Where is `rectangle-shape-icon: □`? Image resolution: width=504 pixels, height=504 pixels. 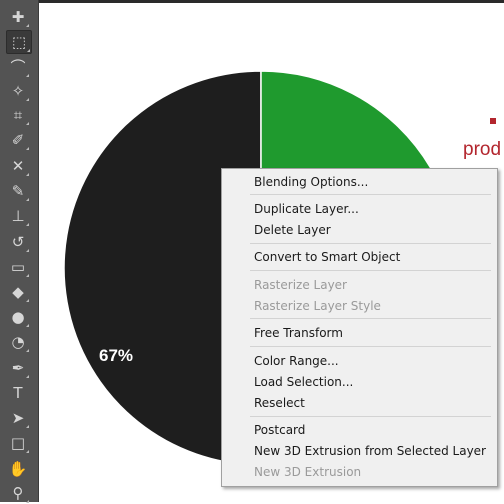 rectangle-shape-icon: □ is located at coordinates (18, 443).